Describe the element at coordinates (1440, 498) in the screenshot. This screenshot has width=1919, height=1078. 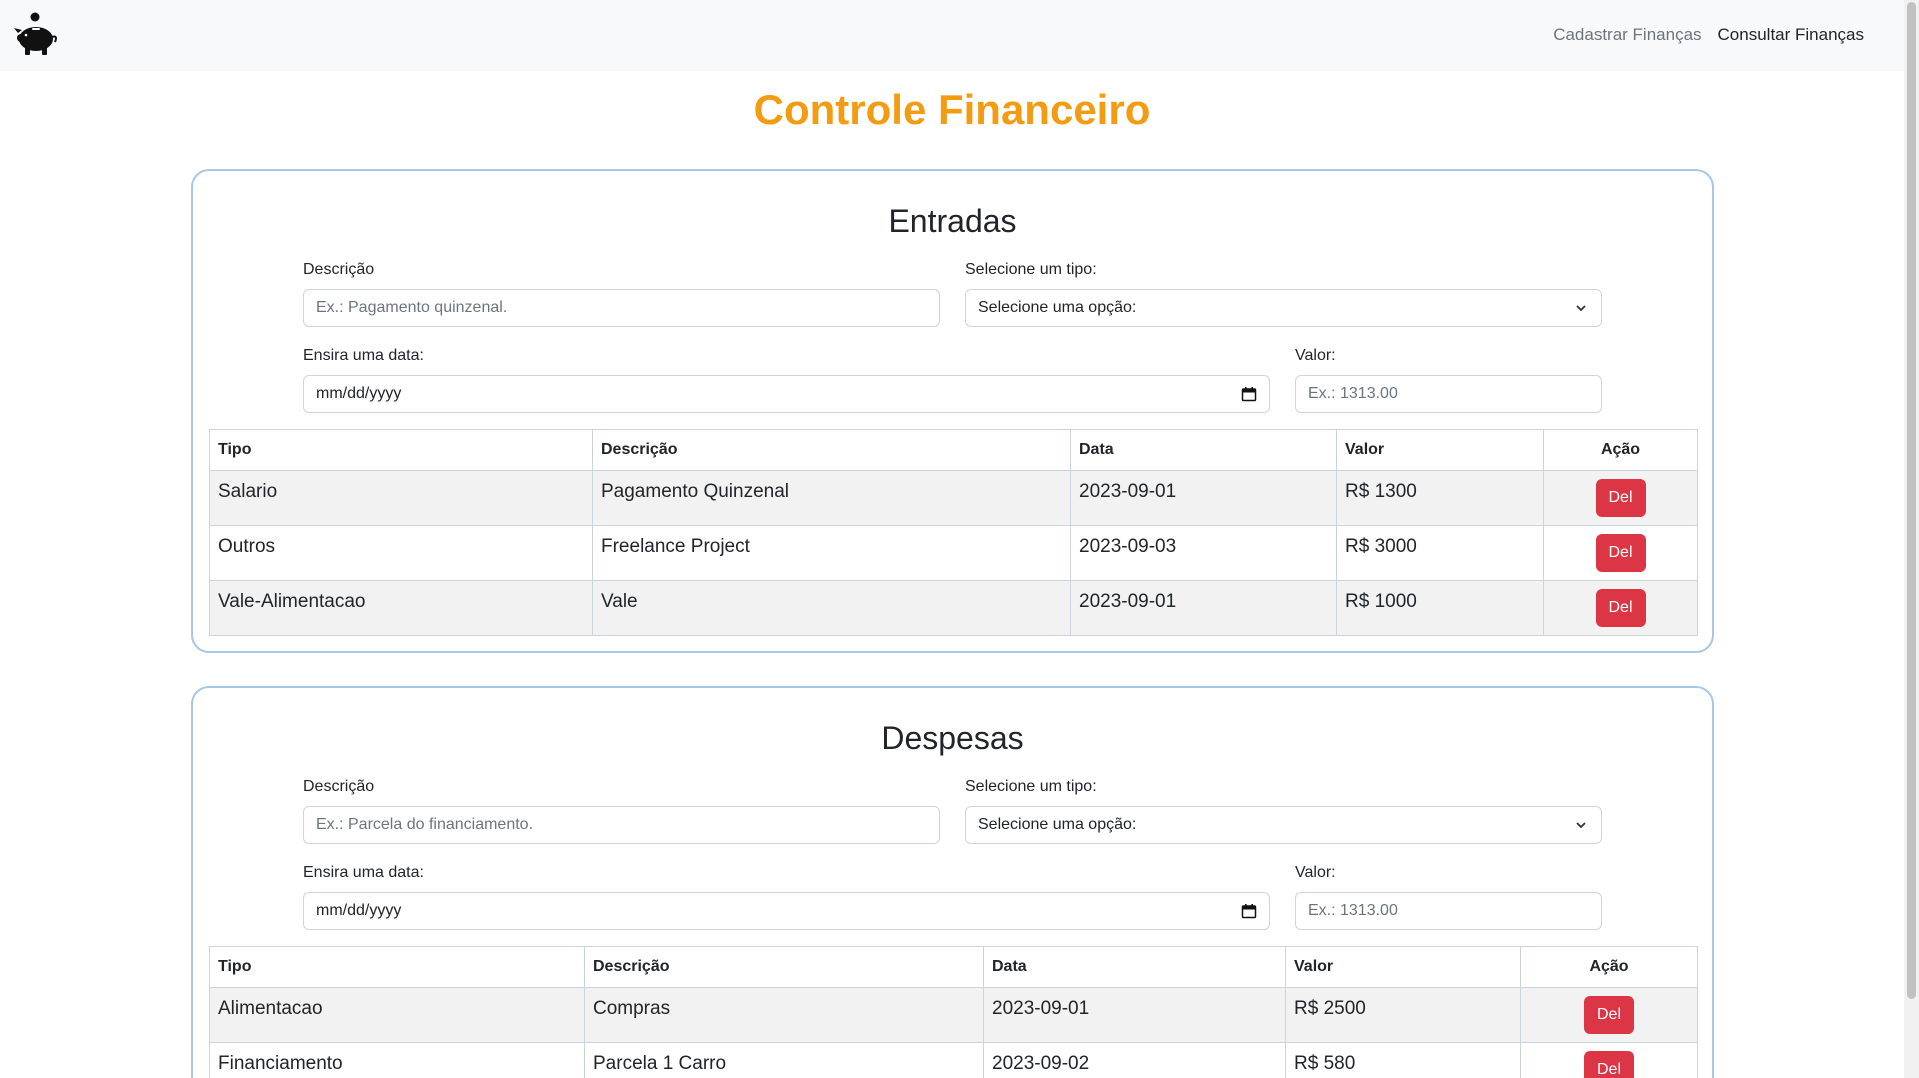
I see `cell-valor: R$ 1300` at that location.